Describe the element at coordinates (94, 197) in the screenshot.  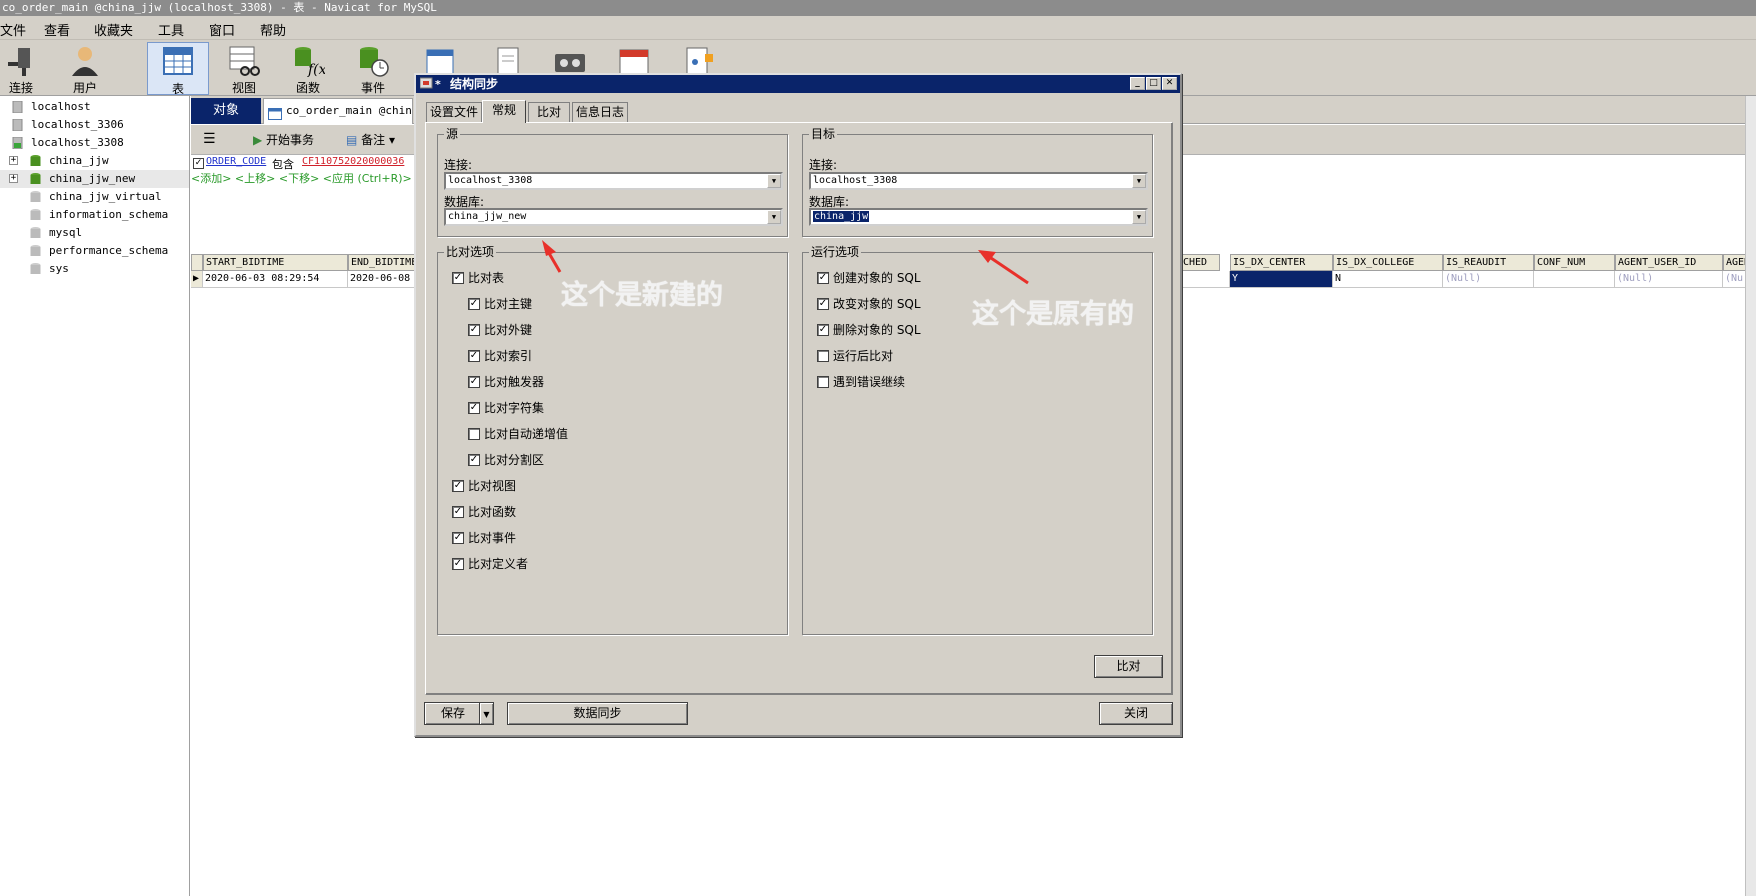
I see `tree-item-china-jjw-virtual: china_jjw_virtual` at that location.